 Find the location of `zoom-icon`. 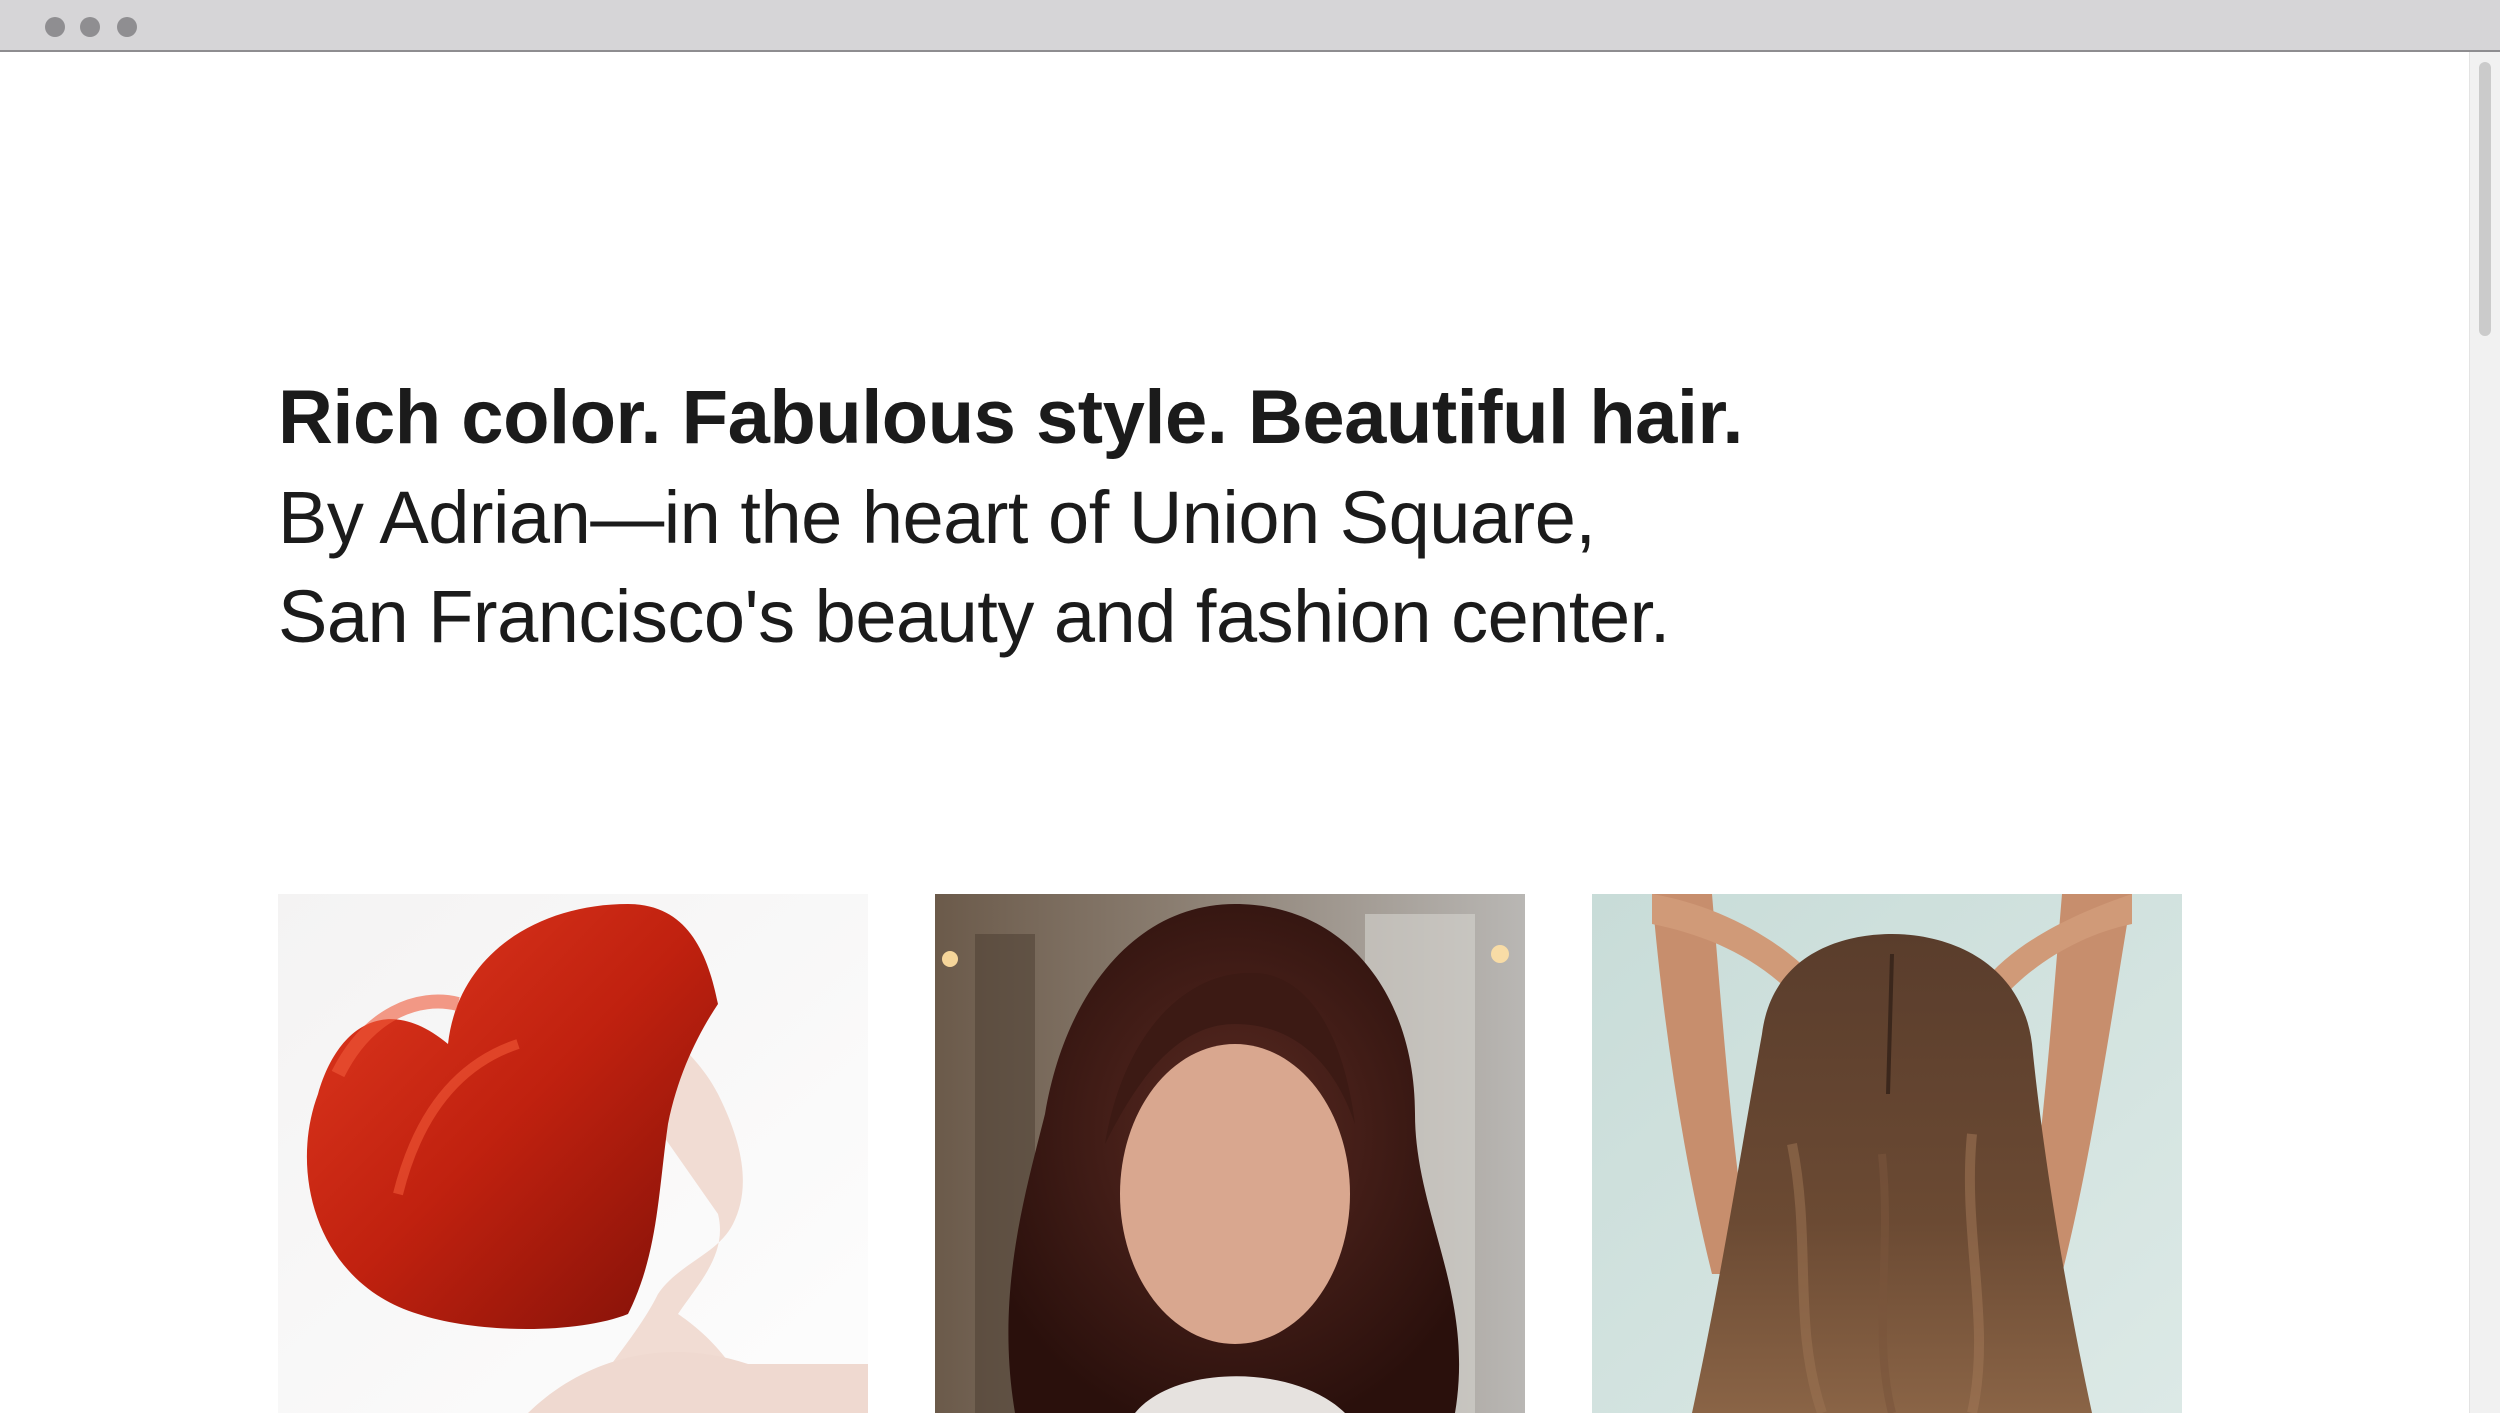

zoom-icon is located at coordinates (127, 27).